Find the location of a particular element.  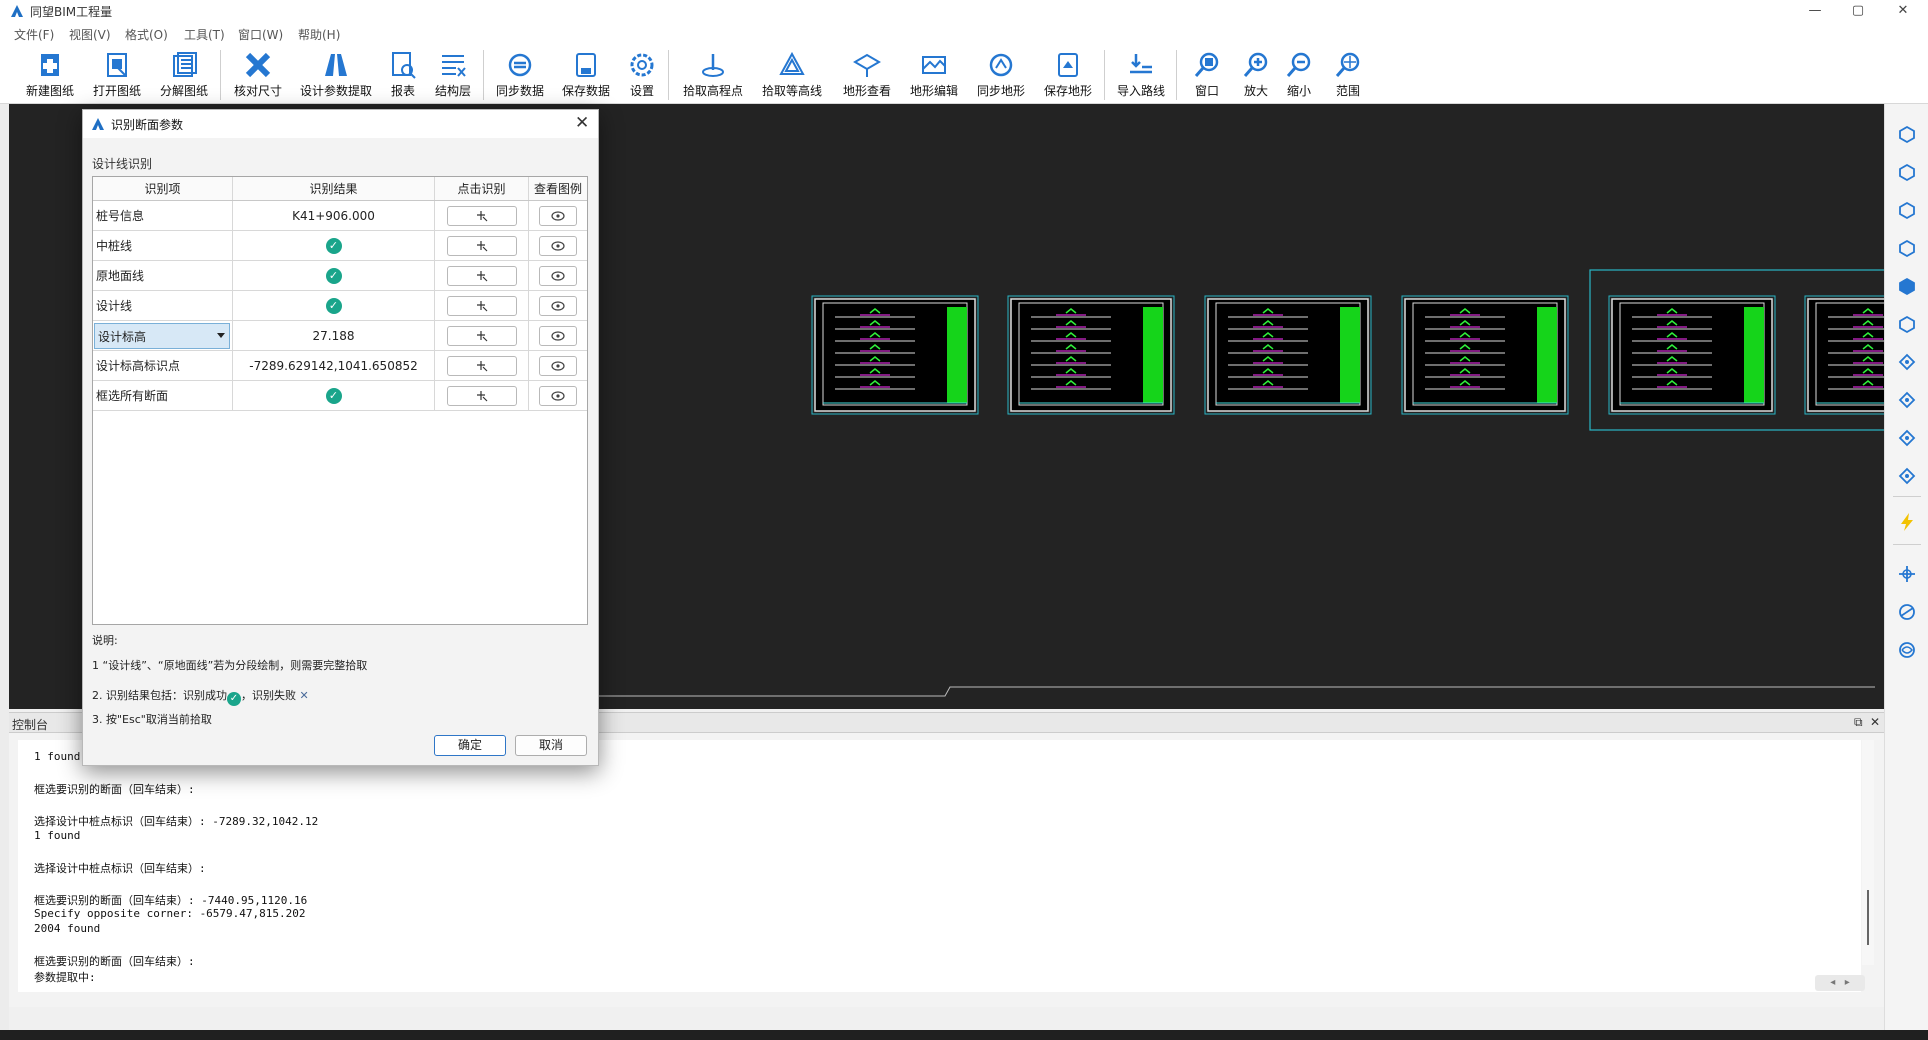

cancel-button: 取消 is located at coordinates (551, 745).